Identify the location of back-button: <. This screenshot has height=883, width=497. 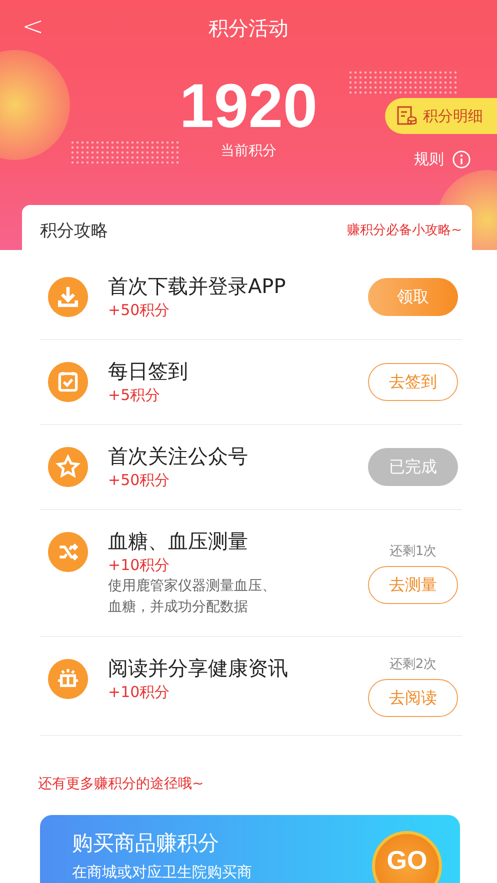
(33, 27).